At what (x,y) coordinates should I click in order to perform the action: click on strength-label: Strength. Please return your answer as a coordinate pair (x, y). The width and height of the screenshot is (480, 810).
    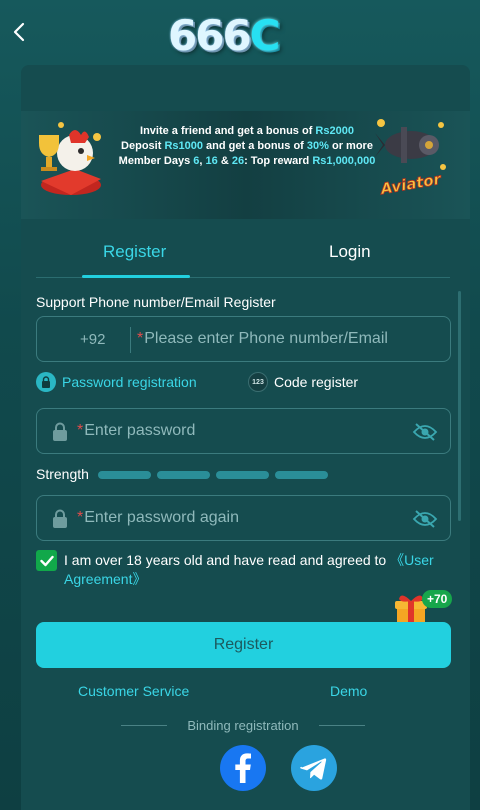
    Looking at the image, I should click on (62, 474).